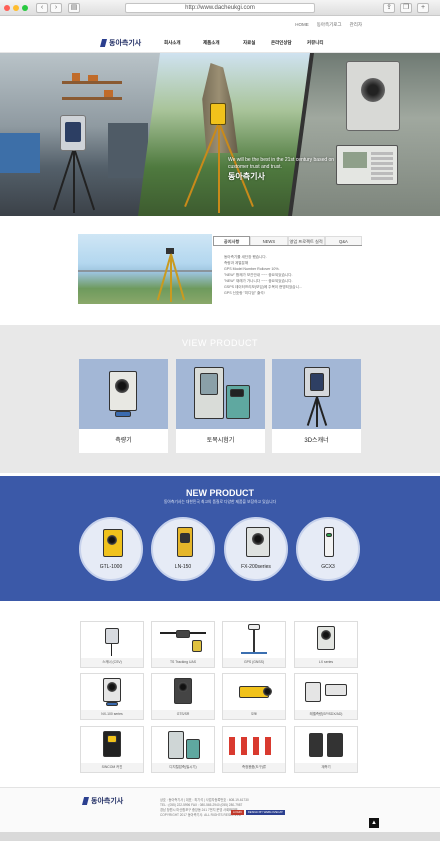 The height and width of the screenshot is (841, 440). What do you see at coordinates (315, 43) in the screenshot?
I see `nav-item-community: 커뮤니티` at bounding box center [315, 43].